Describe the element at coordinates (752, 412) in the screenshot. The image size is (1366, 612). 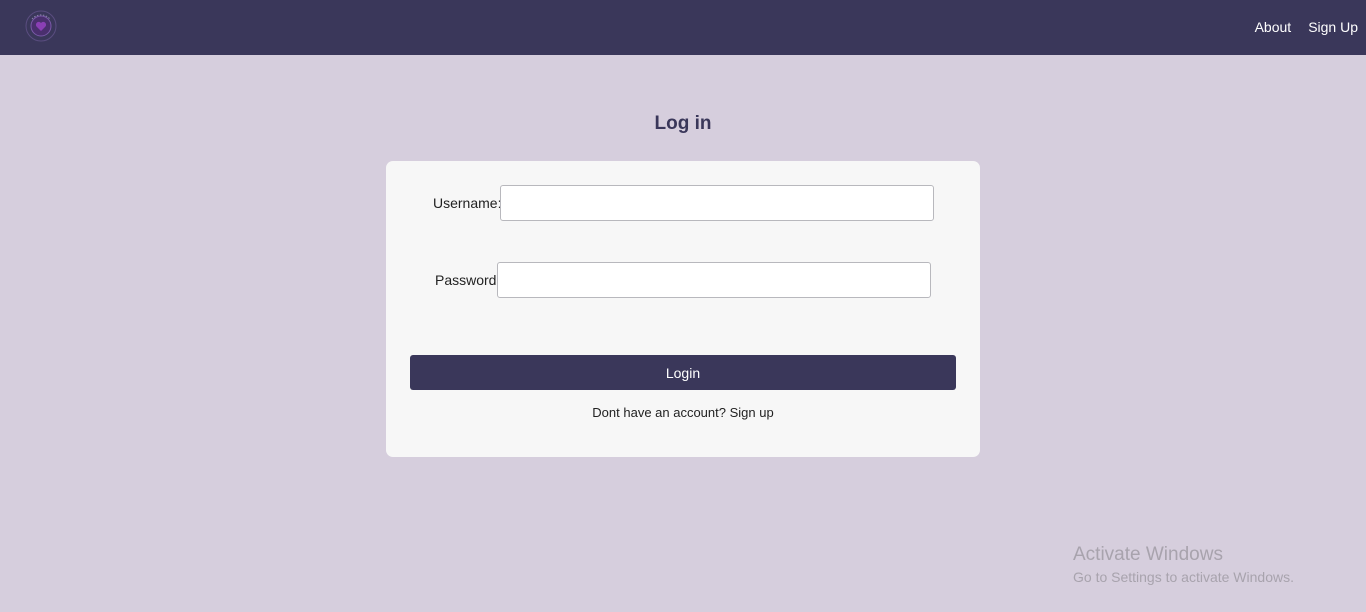
I see `signup-link: Sign up` at that location.